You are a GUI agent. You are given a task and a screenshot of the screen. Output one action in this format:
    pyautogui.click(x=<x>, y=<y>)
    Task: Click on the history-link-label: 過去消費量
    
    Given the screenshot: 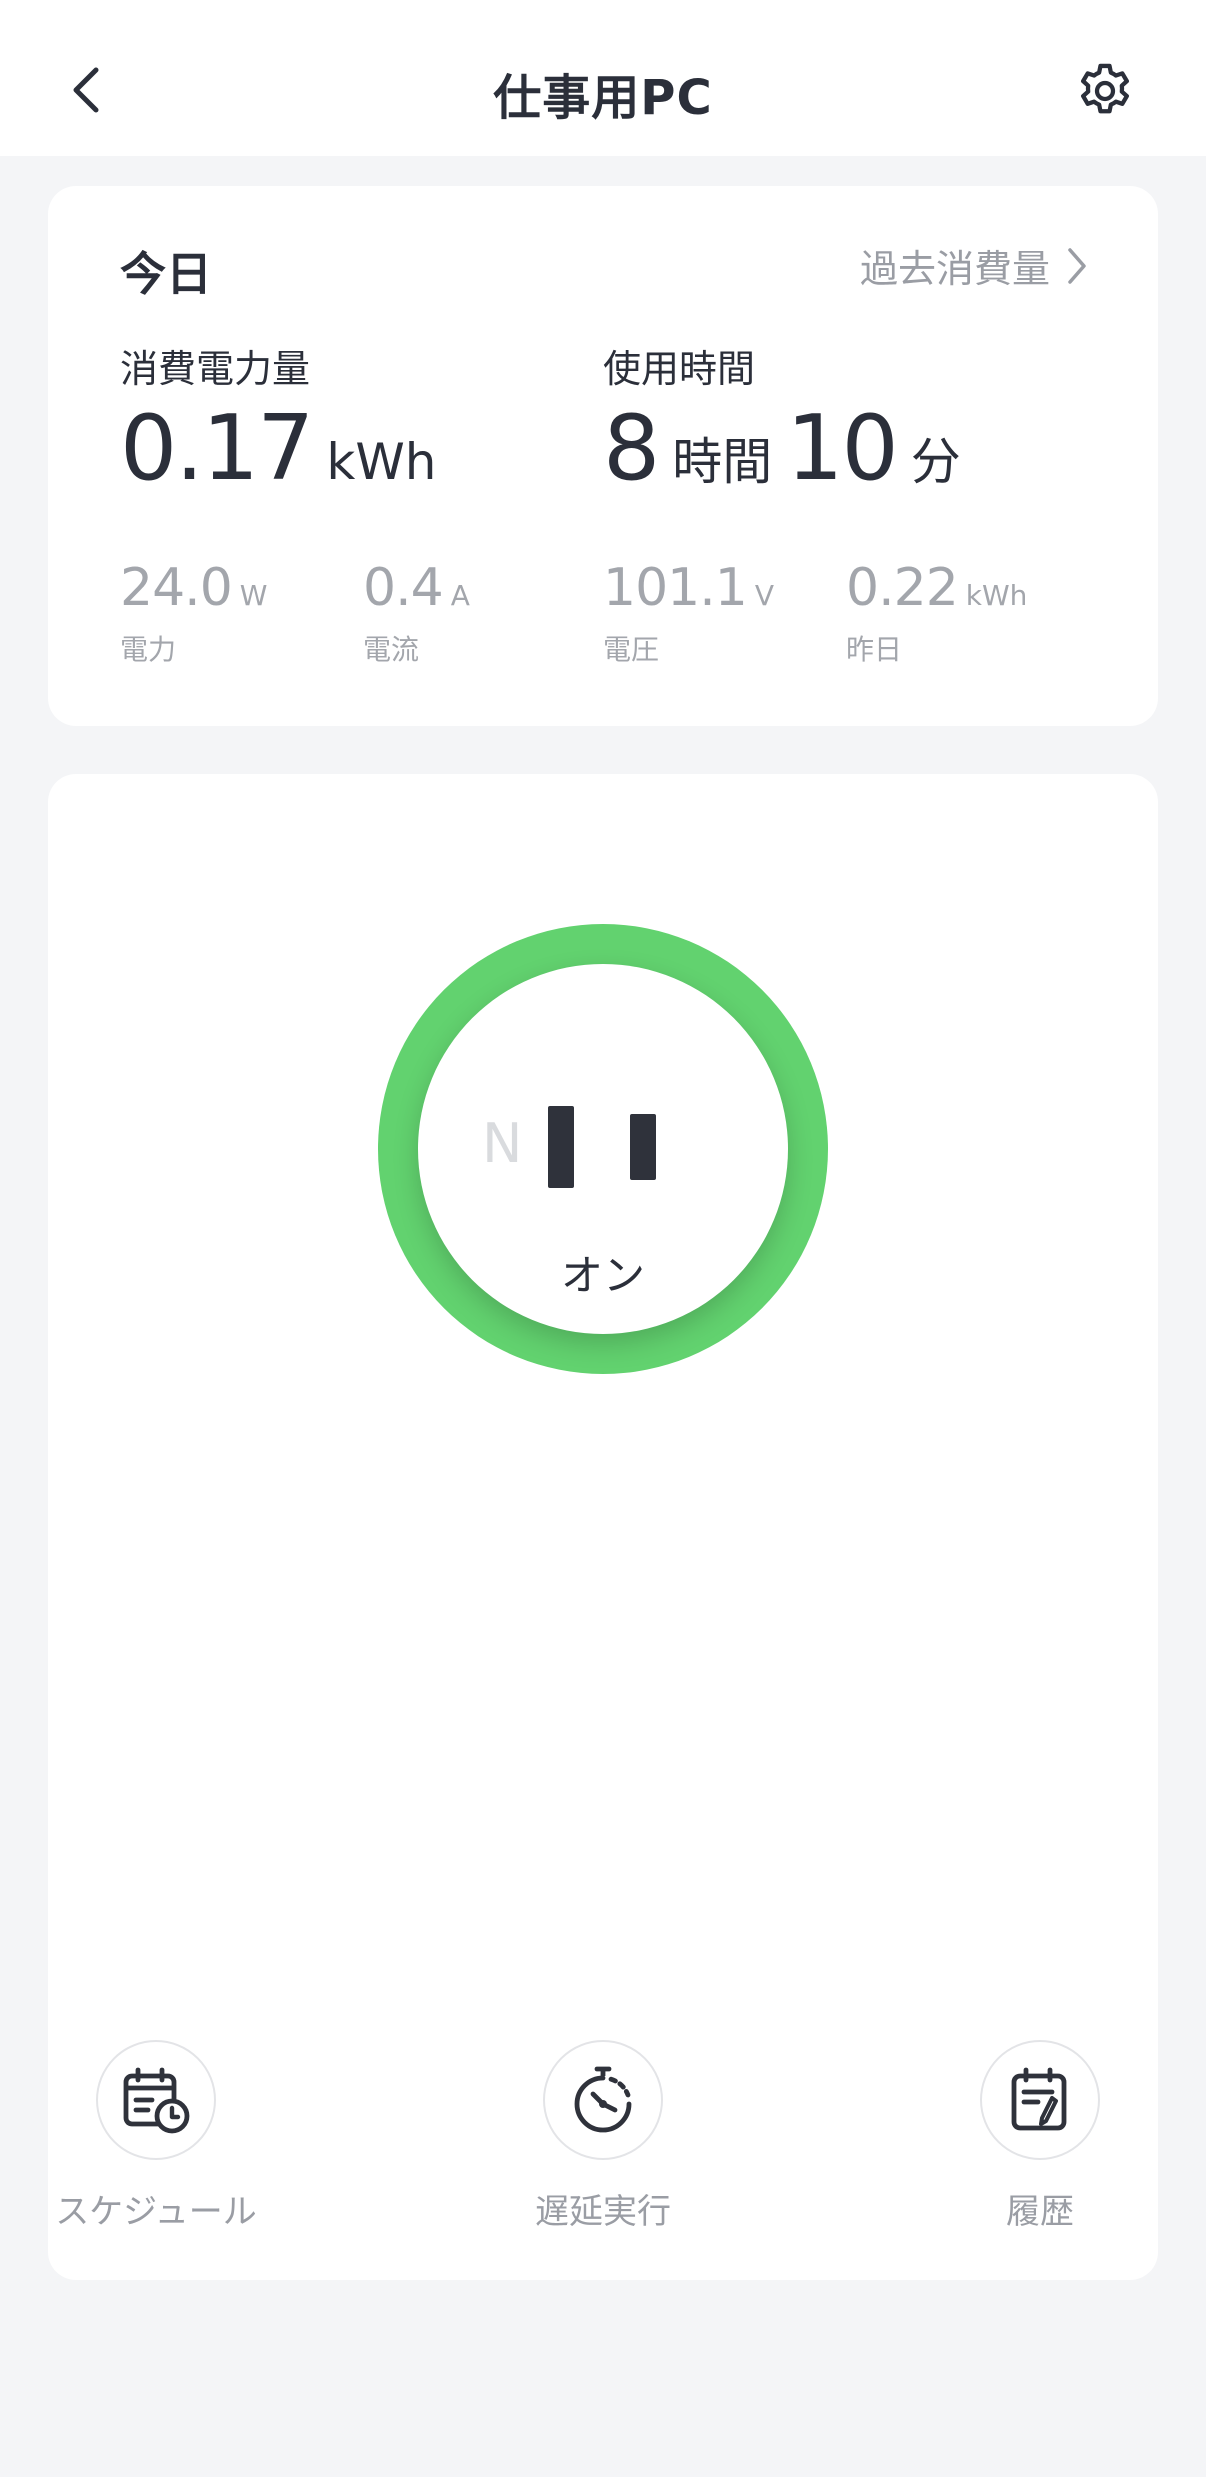 What is the action you would take?
    pyautogui.click(x=954, y=269)
    